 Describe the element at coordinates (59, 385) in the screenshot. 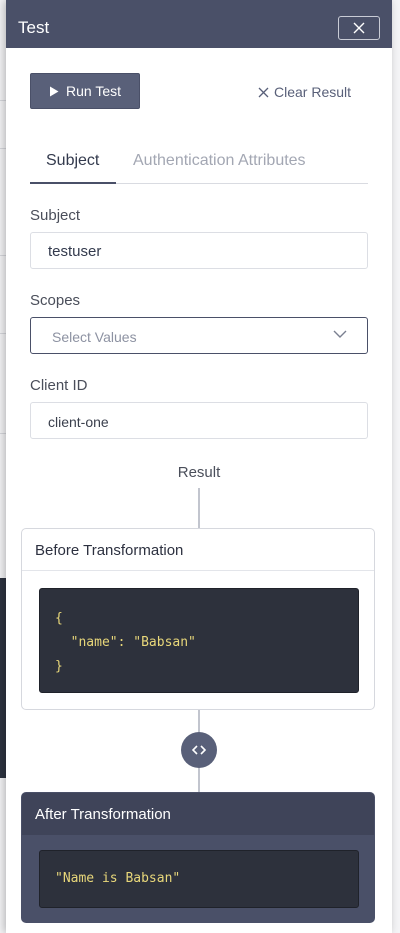

I see `client-id-label: Client ID` at that location.